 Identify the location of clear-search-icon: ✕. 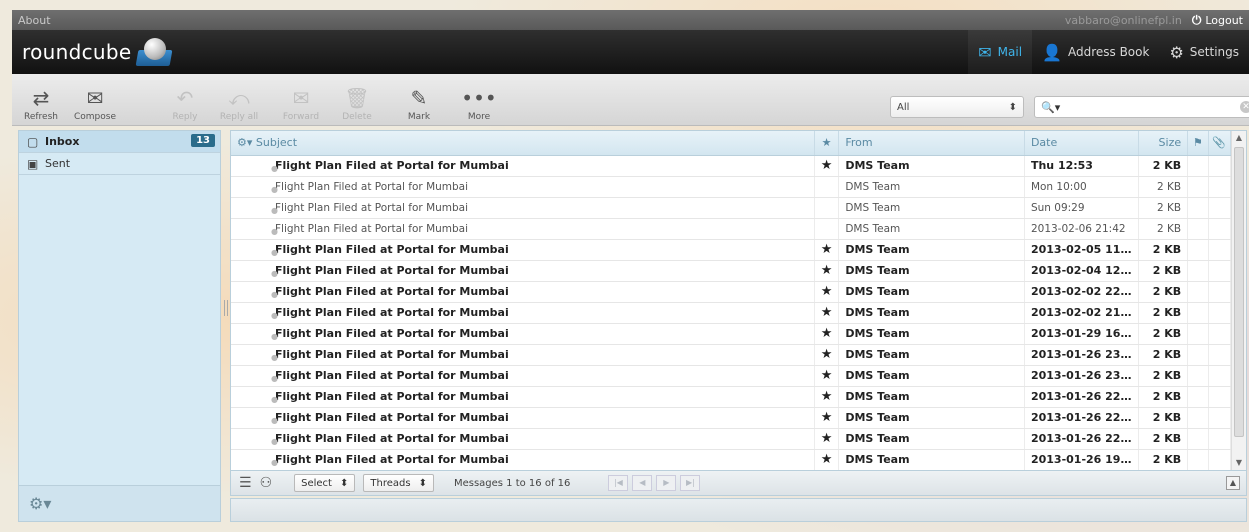
(1244, 107).